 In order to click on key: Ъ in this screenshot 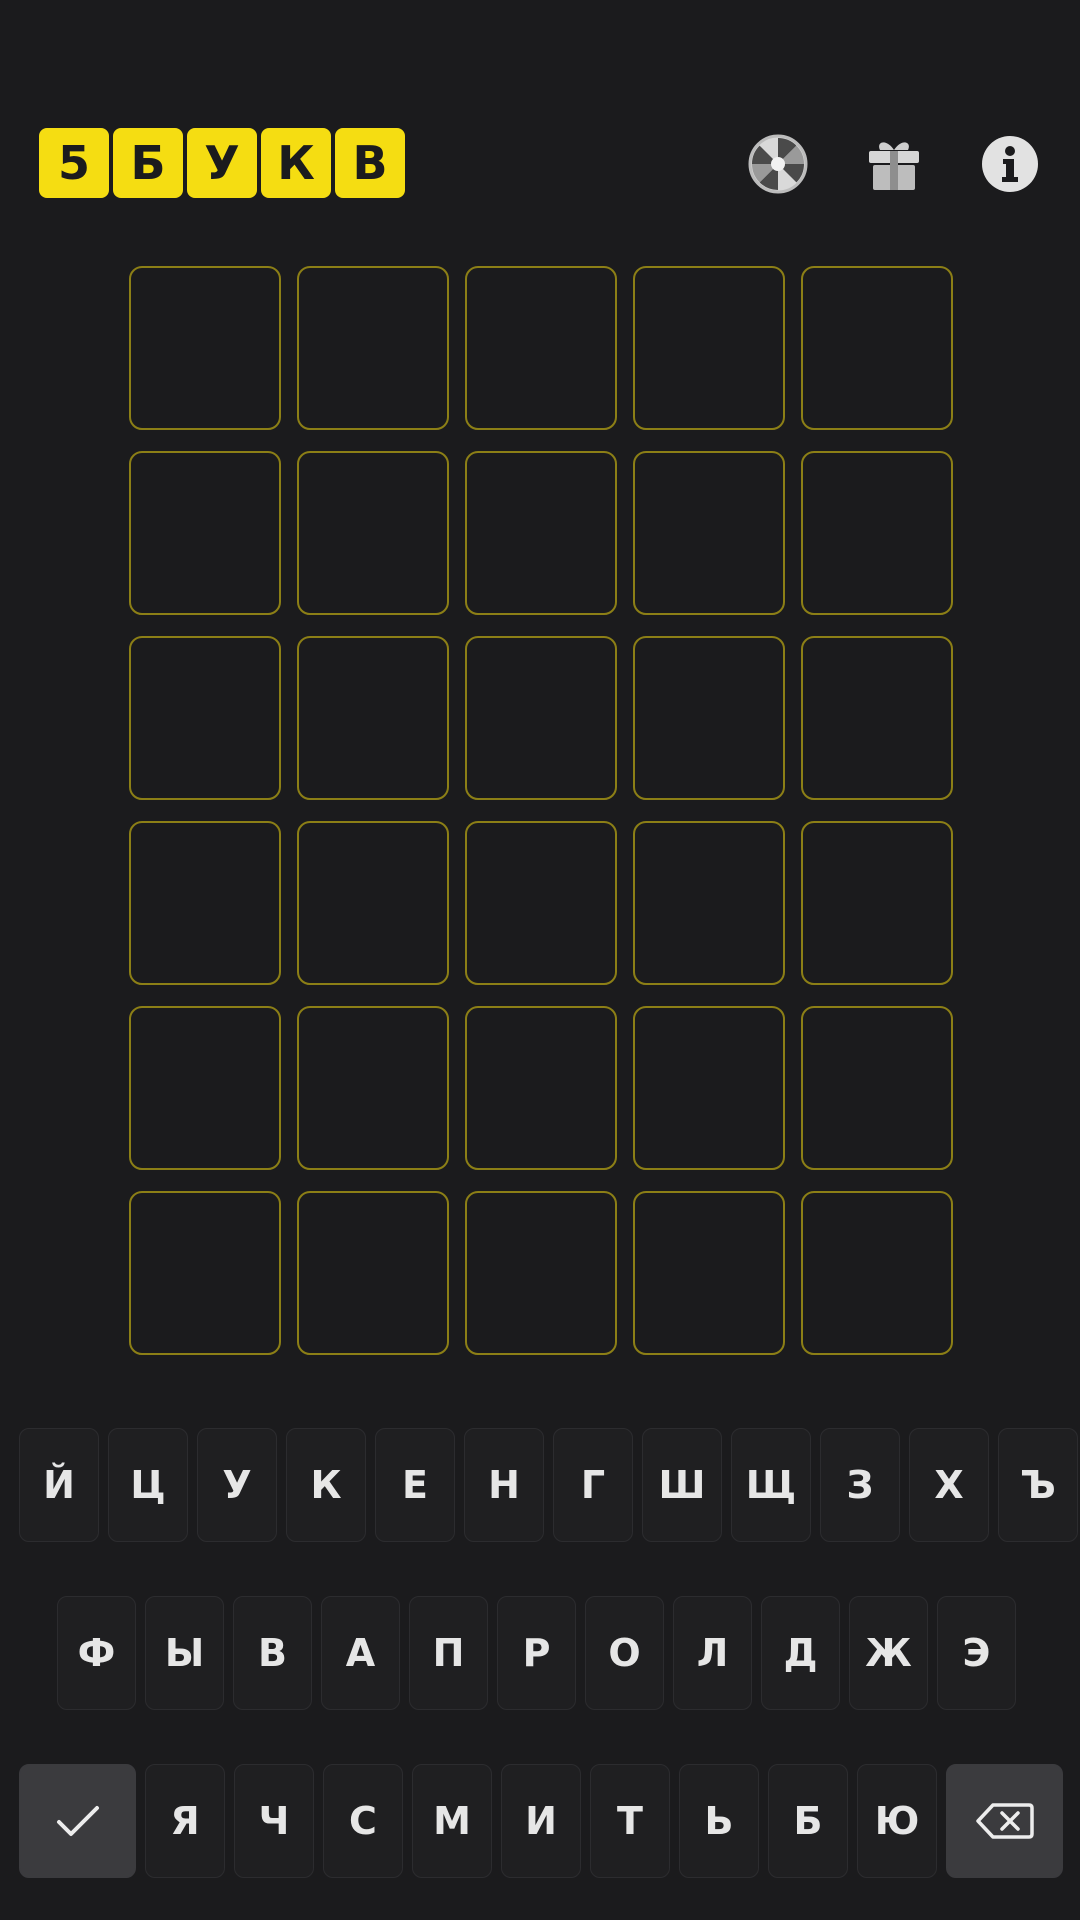, I will do `click(1038, 1485)`.